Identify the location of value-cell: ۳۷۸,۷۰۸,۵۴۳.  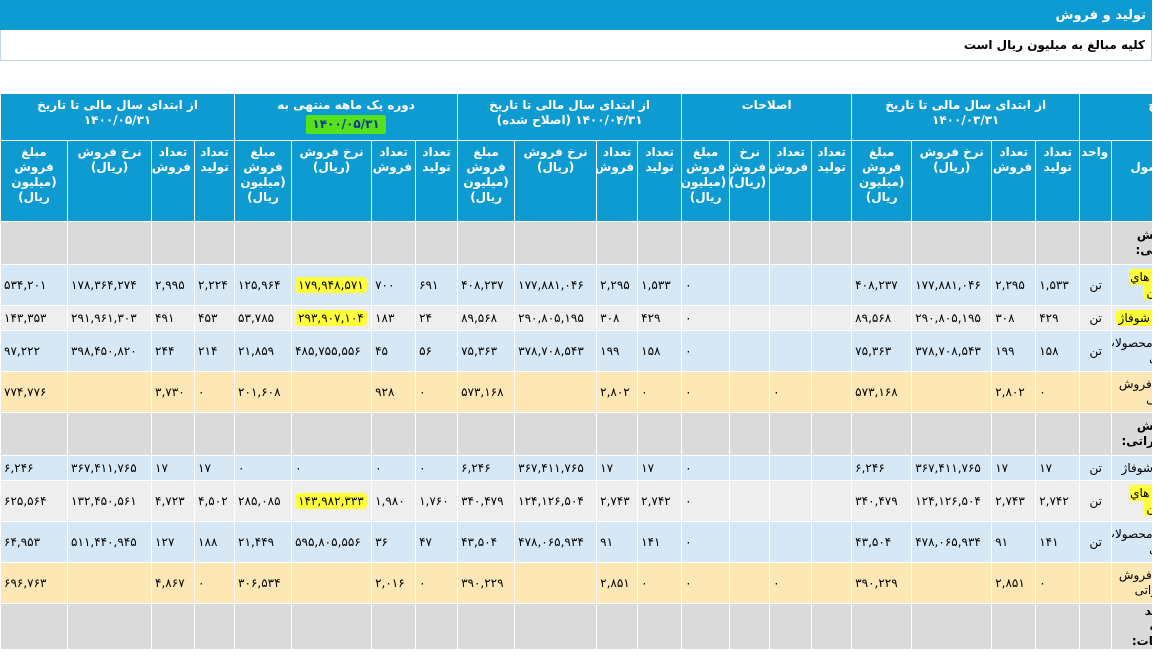
(952, 351).